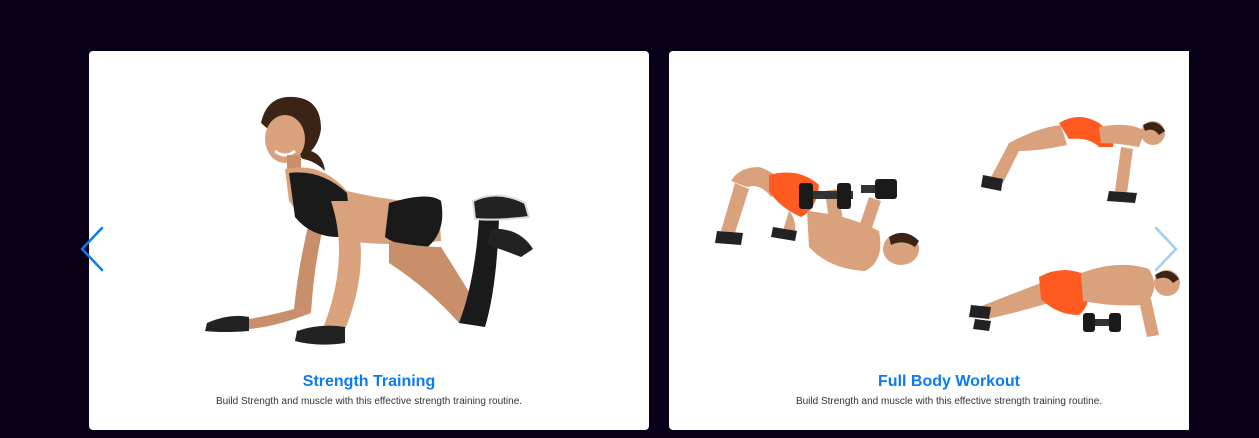 The height and width of the screenshot is (438, 1259). I want to click on chevron-left-icon, so click(92, 249).